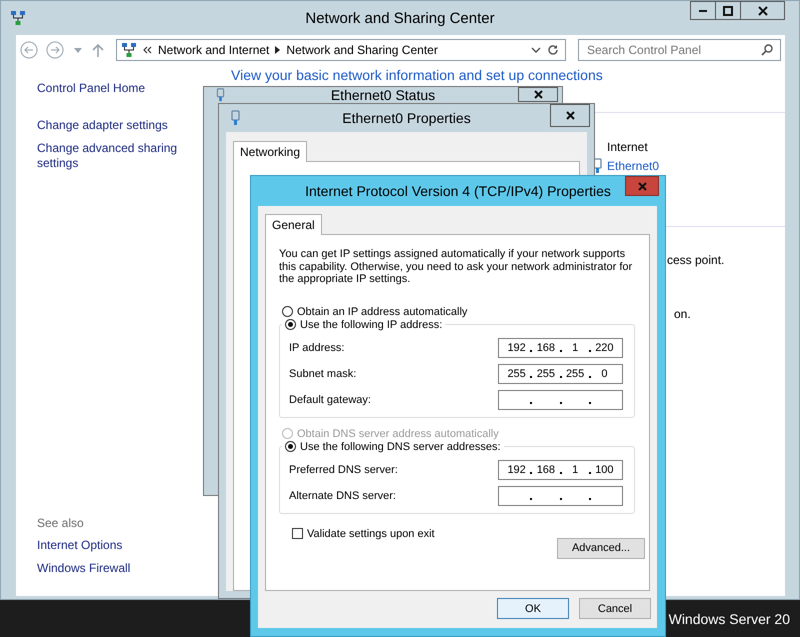  Describe the element at coordinates (536, 50) in the screenshot. I see `dropdown-caret-icon` at that location.